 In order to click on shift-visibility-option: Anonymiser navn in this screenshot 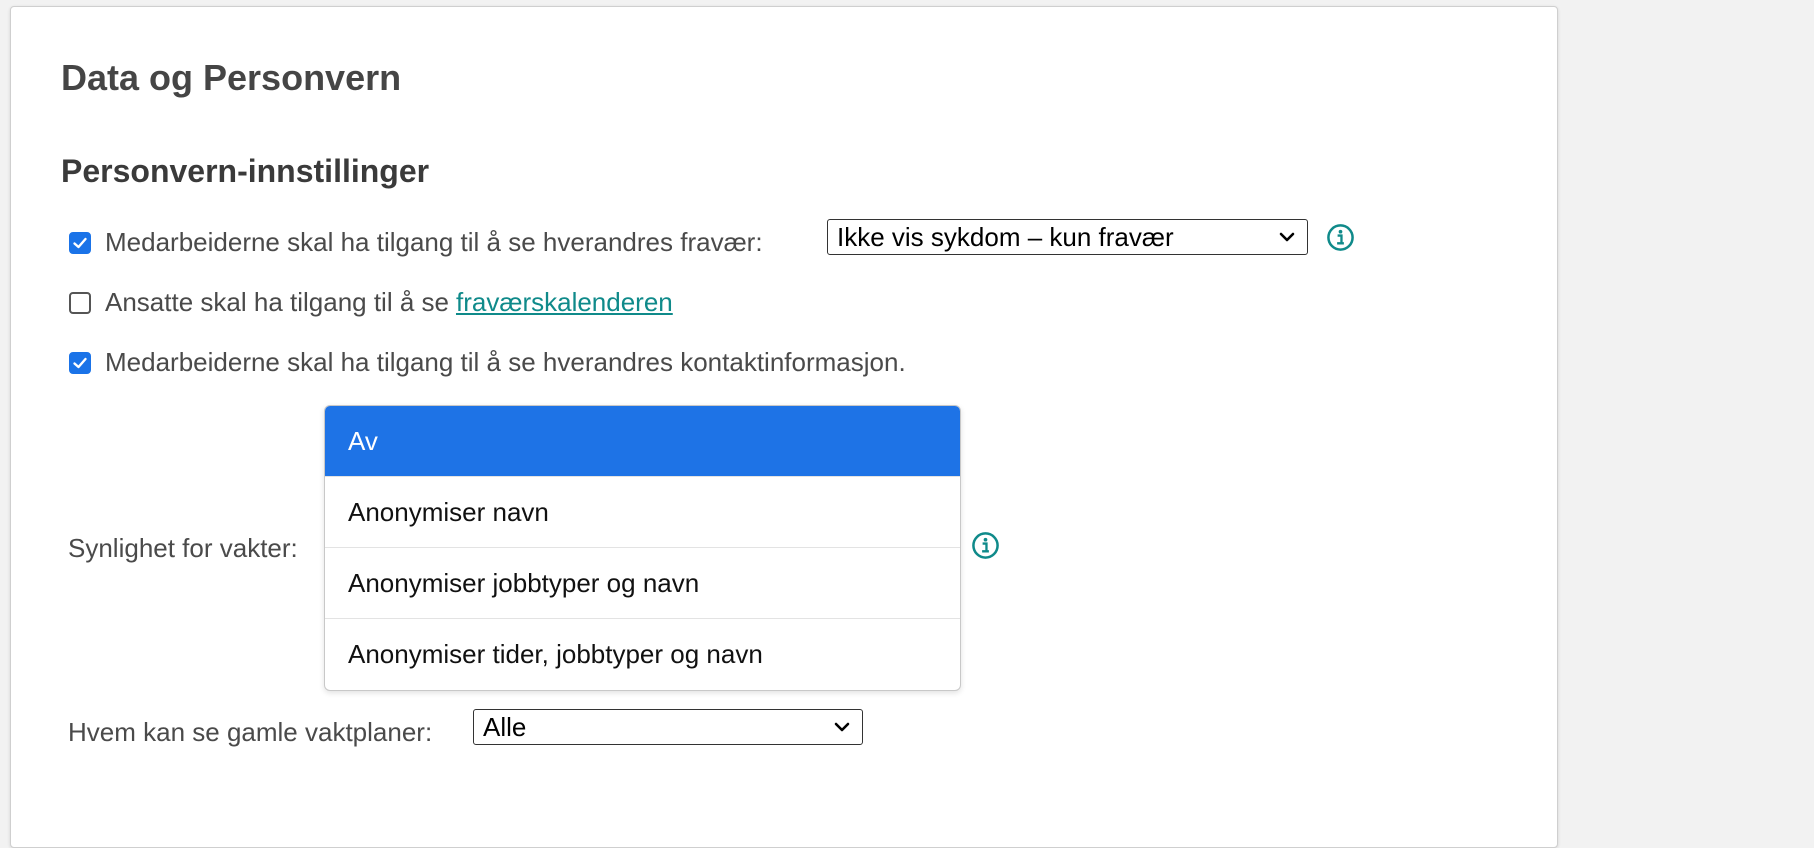, I will do `click(642, 512)`.